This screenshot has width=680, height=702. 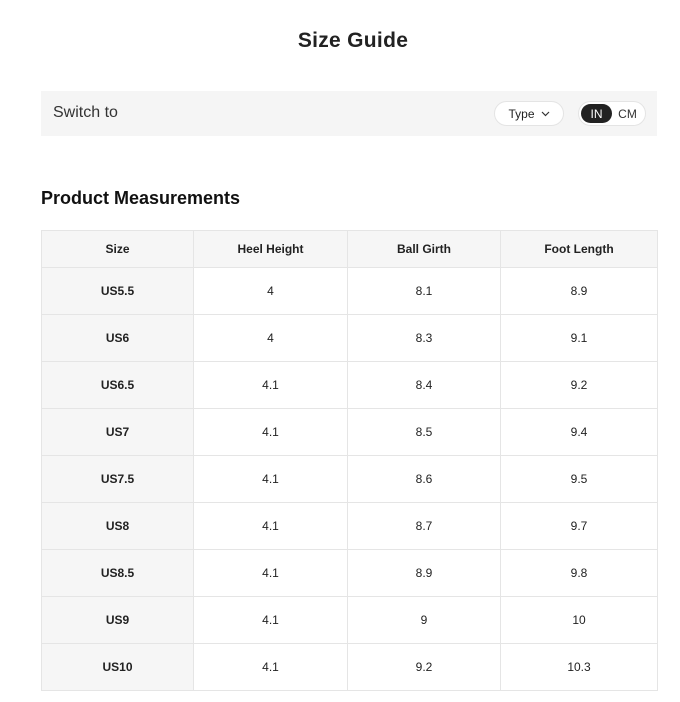 I want to click on ball-girth-cell: 8.5, so click(x=424, y=432).